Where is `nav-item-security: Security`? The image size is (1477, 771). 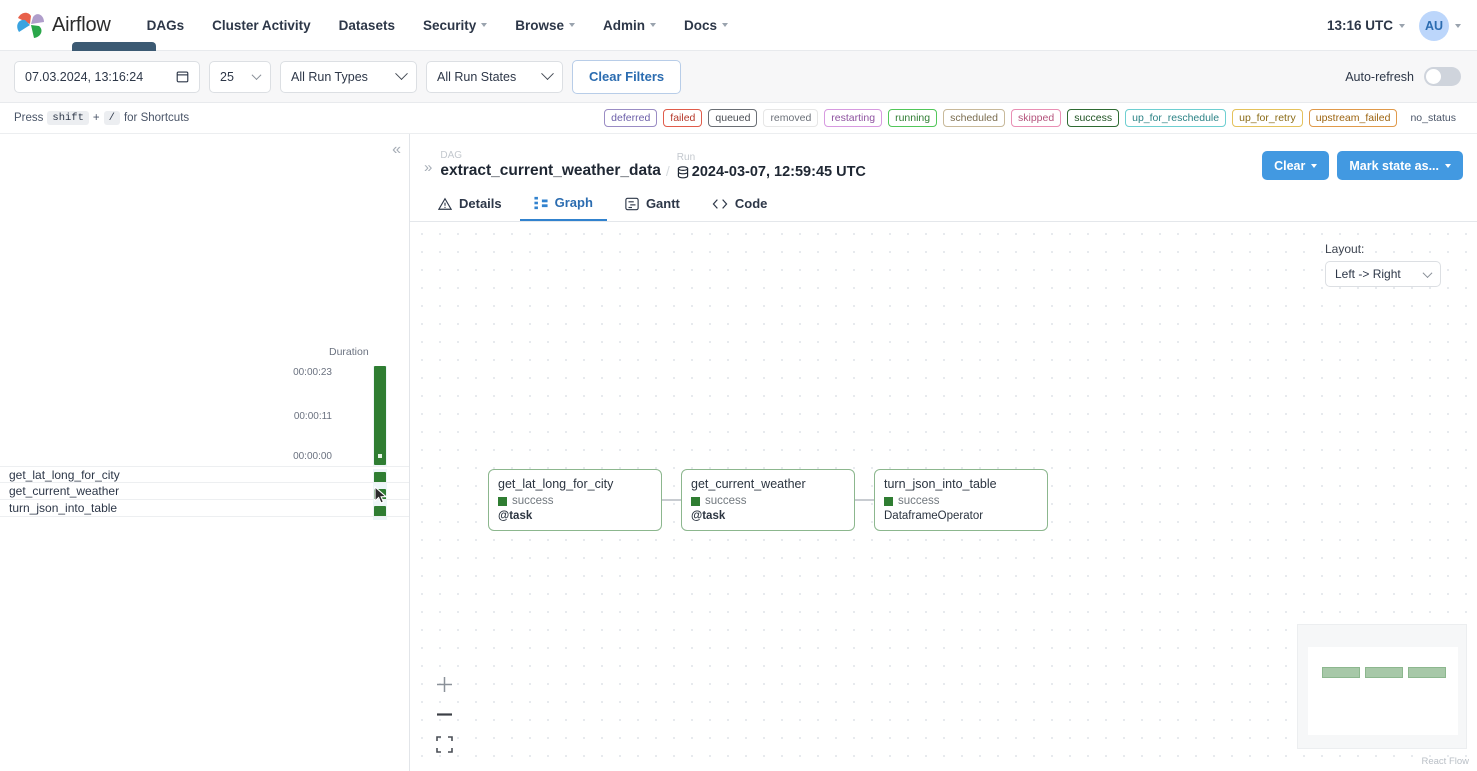 nav-item-security: Security is located at coordinates (455, 25).